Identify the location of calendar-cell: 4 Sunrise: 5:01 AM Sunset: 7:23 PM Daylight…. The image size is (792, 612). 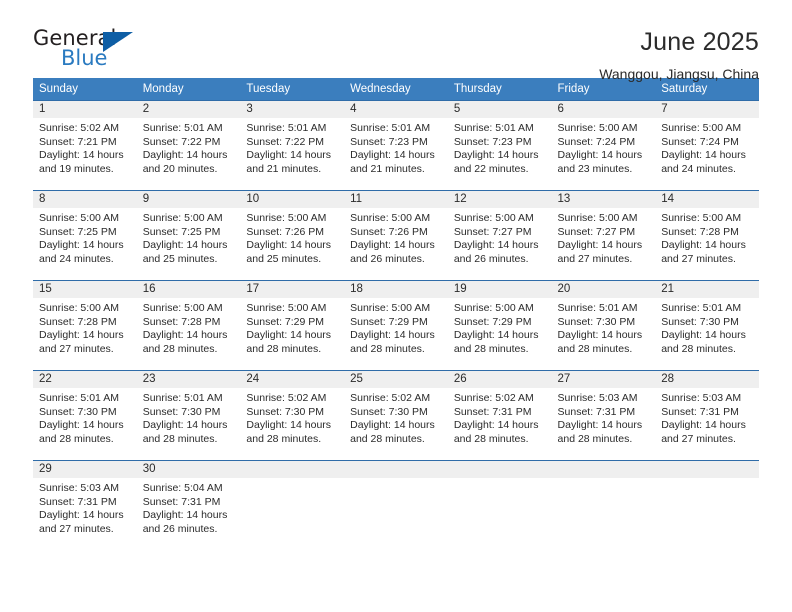
(396, 145).